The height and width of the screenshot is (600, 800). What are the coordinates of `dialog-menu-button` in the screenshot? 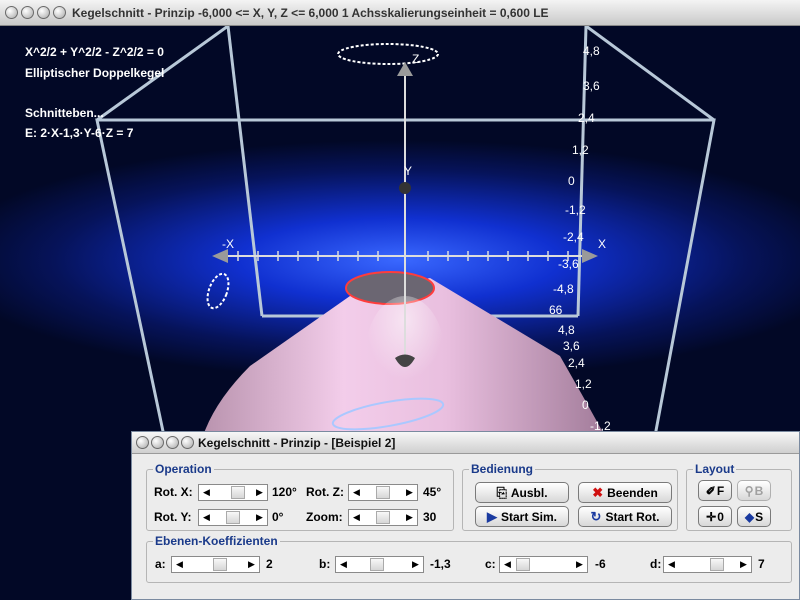 It's located at (142, 442).